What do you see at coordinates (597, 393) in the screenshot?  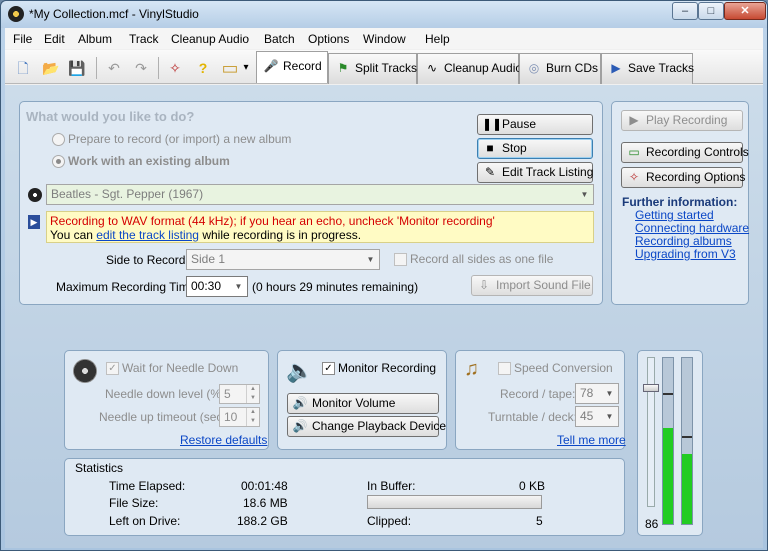 I see `record-speed-select: 78 ▼` at bounding box center [597, 393].